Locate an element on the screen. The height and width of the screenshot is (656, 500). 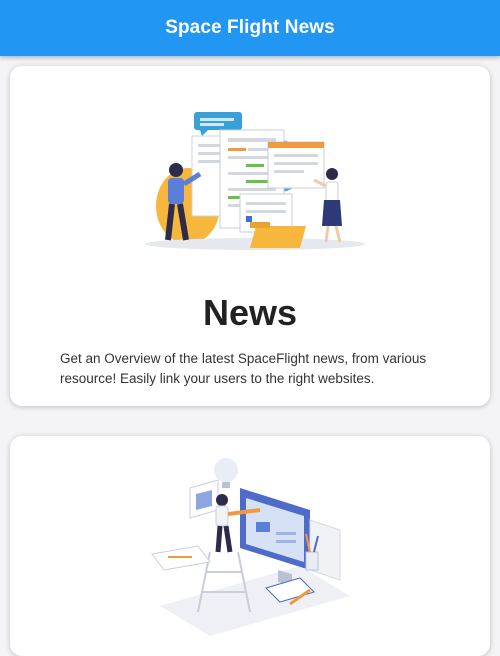
app-title: Space Flight News is located at coordinates (250, 27).